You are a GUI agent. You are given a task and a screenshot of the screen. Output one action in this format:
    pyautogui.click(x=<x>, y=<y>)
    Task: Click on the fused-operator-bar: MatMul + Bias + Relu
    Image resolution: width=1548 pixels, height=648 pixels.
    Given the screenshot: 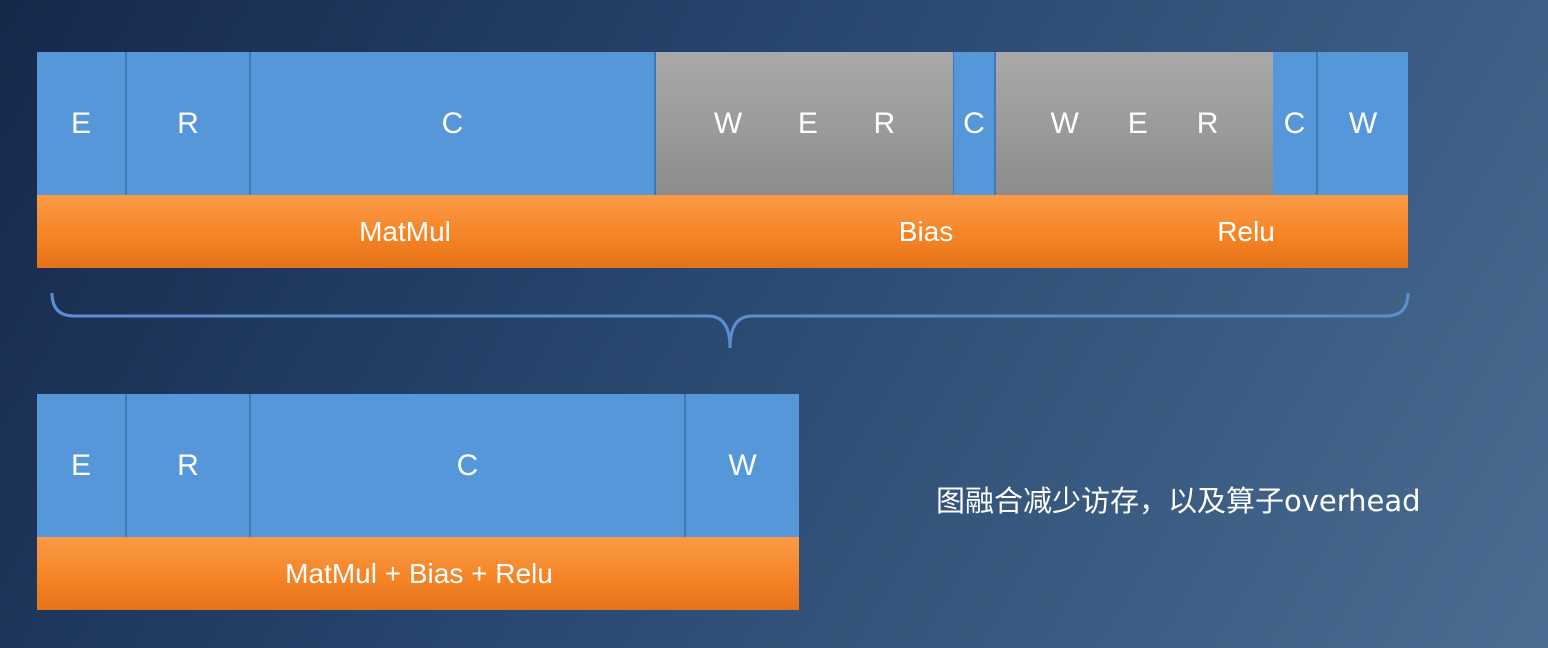 What is the action you would take?
    pyautogui.click(x=418, y=573)
    